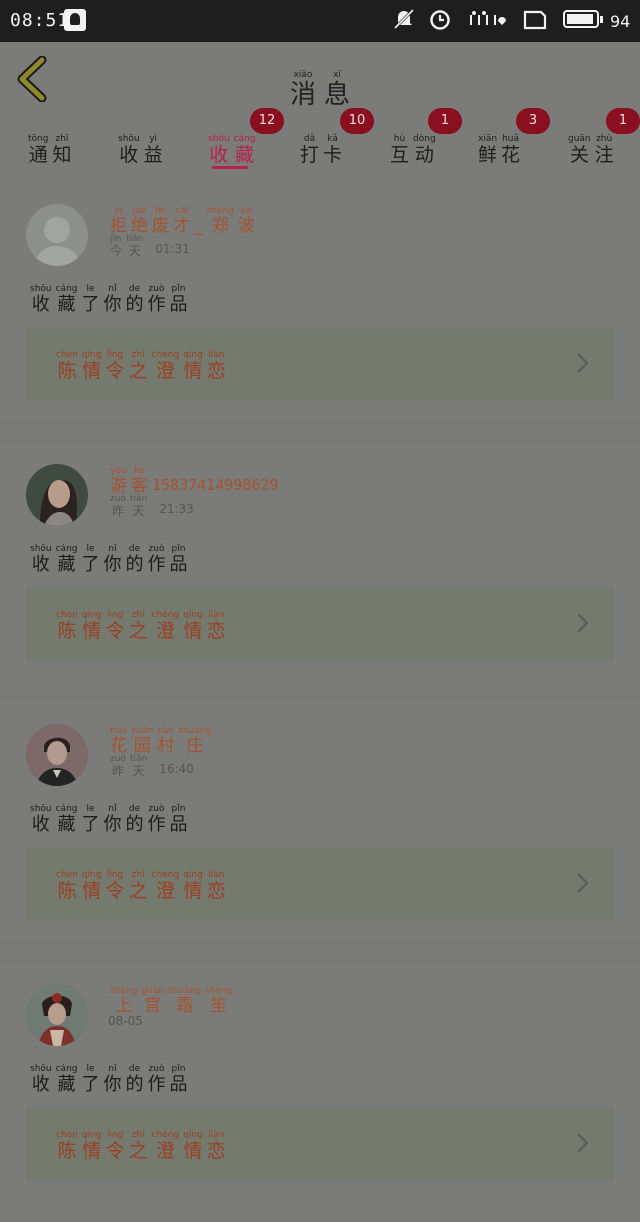  I want to click on hanzi: 客, so click(139, 486).